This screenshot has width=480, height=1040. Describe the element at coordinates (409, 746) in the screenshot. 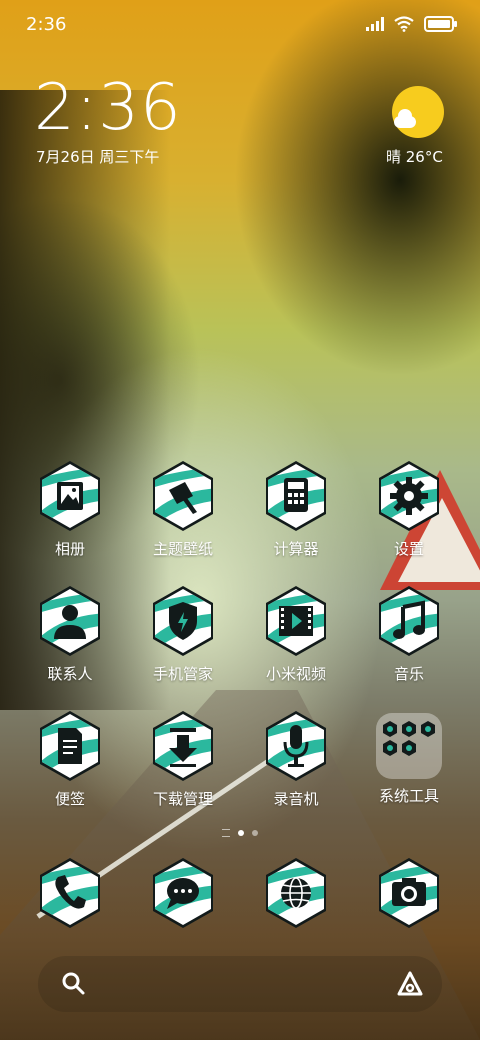

I see `folder-icon` at that location.